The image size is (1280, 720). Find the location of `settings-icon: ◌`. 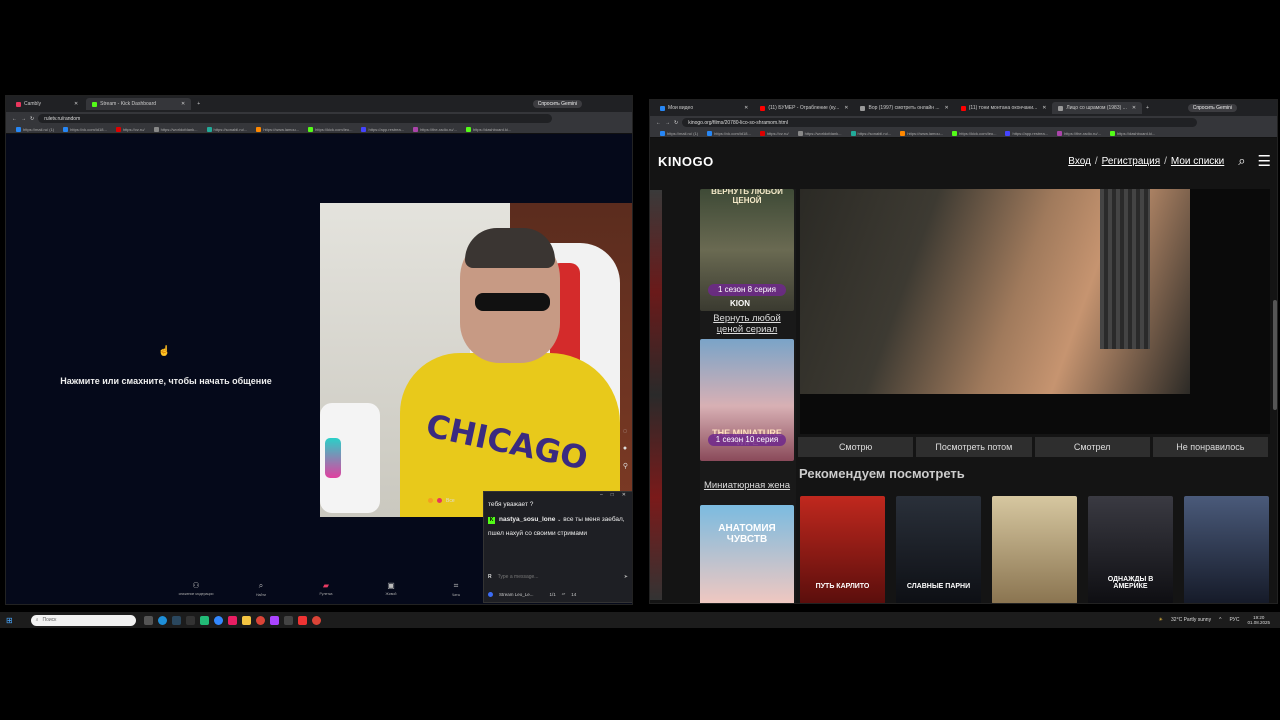

settings-icon: ◌ is located at coordinates (625, 431).